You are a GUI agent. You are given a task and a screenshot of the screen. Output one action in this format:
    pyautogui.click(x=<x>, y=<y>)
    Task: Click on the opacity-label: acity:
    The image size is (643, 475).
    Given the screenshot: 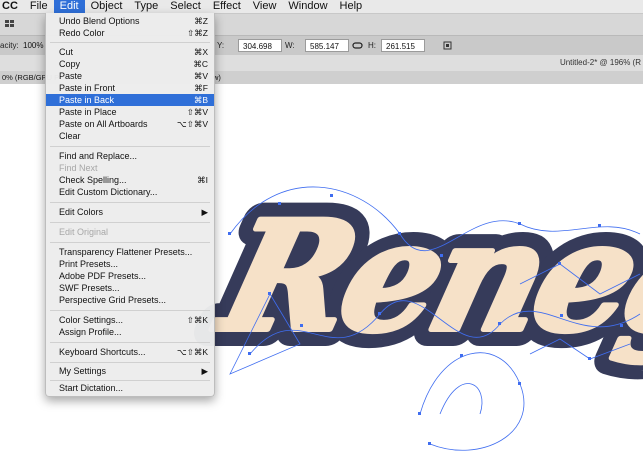 What is the action you would take?
    pyautogui.click(x=9, y=45)
    